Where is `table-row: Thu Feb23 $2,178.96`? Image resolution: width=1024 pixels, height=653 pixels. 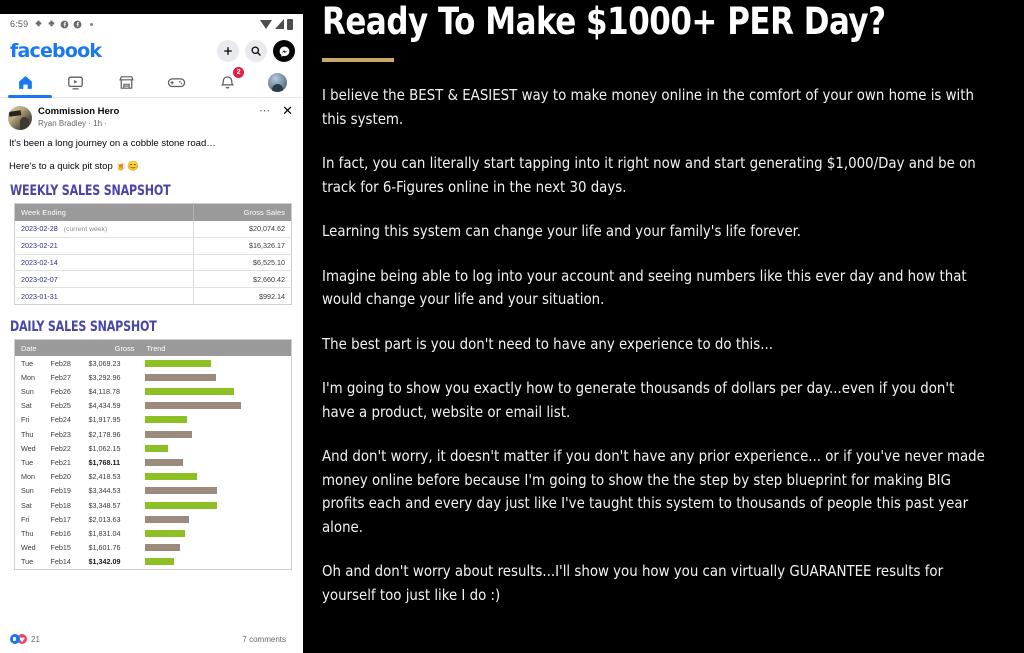 table-row: Thu Feb23 $2,178.96 is located at coordinates (153, 434).